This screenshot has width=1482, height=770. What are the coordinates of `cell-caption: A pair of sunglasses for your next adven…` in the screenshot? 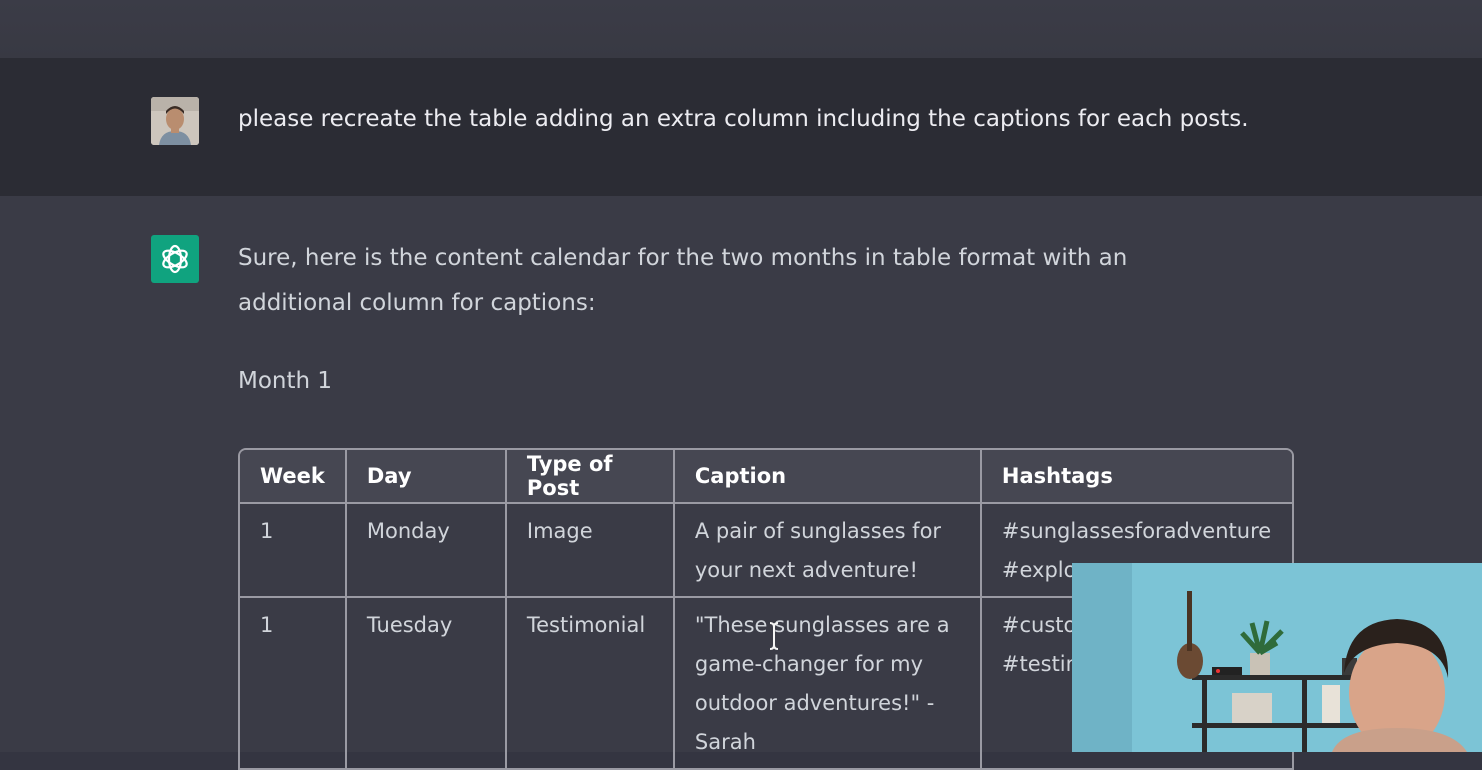 It's located at (826, 550).